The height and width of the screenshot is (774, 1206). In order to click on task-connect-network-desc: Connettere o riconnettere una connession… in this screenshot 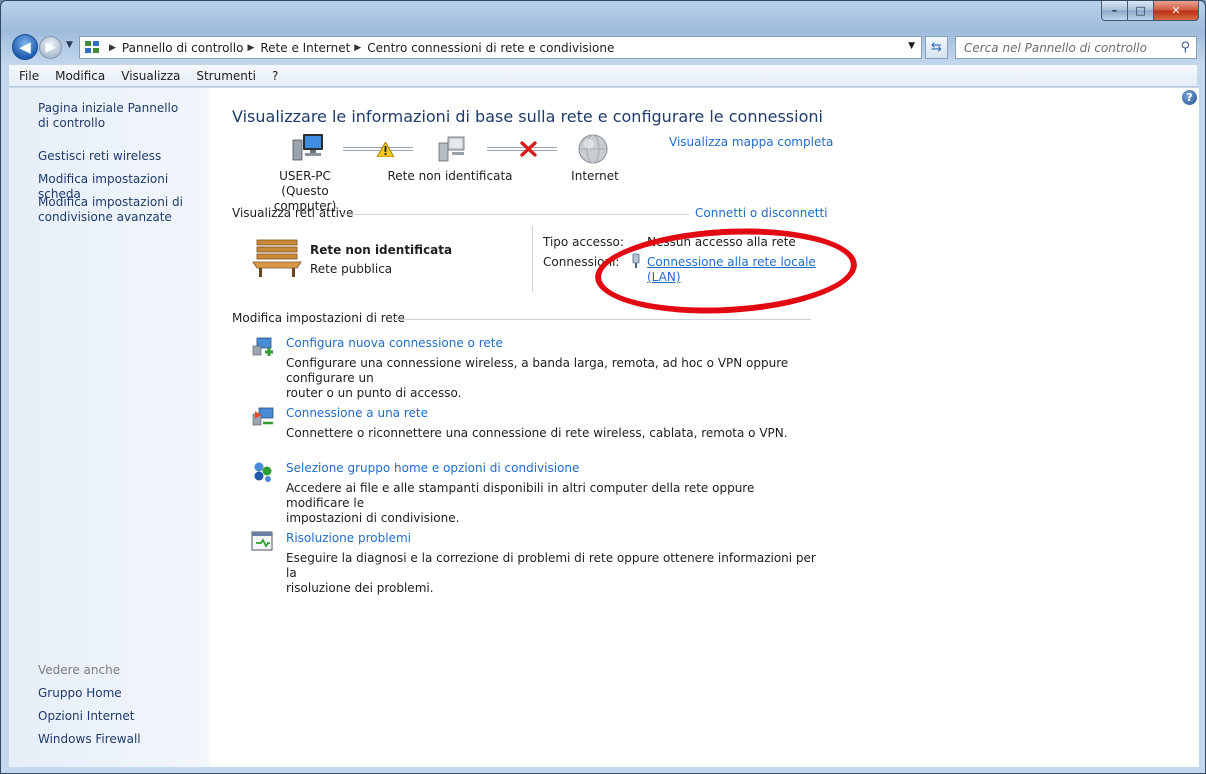, I will do `click(551, 433)`.